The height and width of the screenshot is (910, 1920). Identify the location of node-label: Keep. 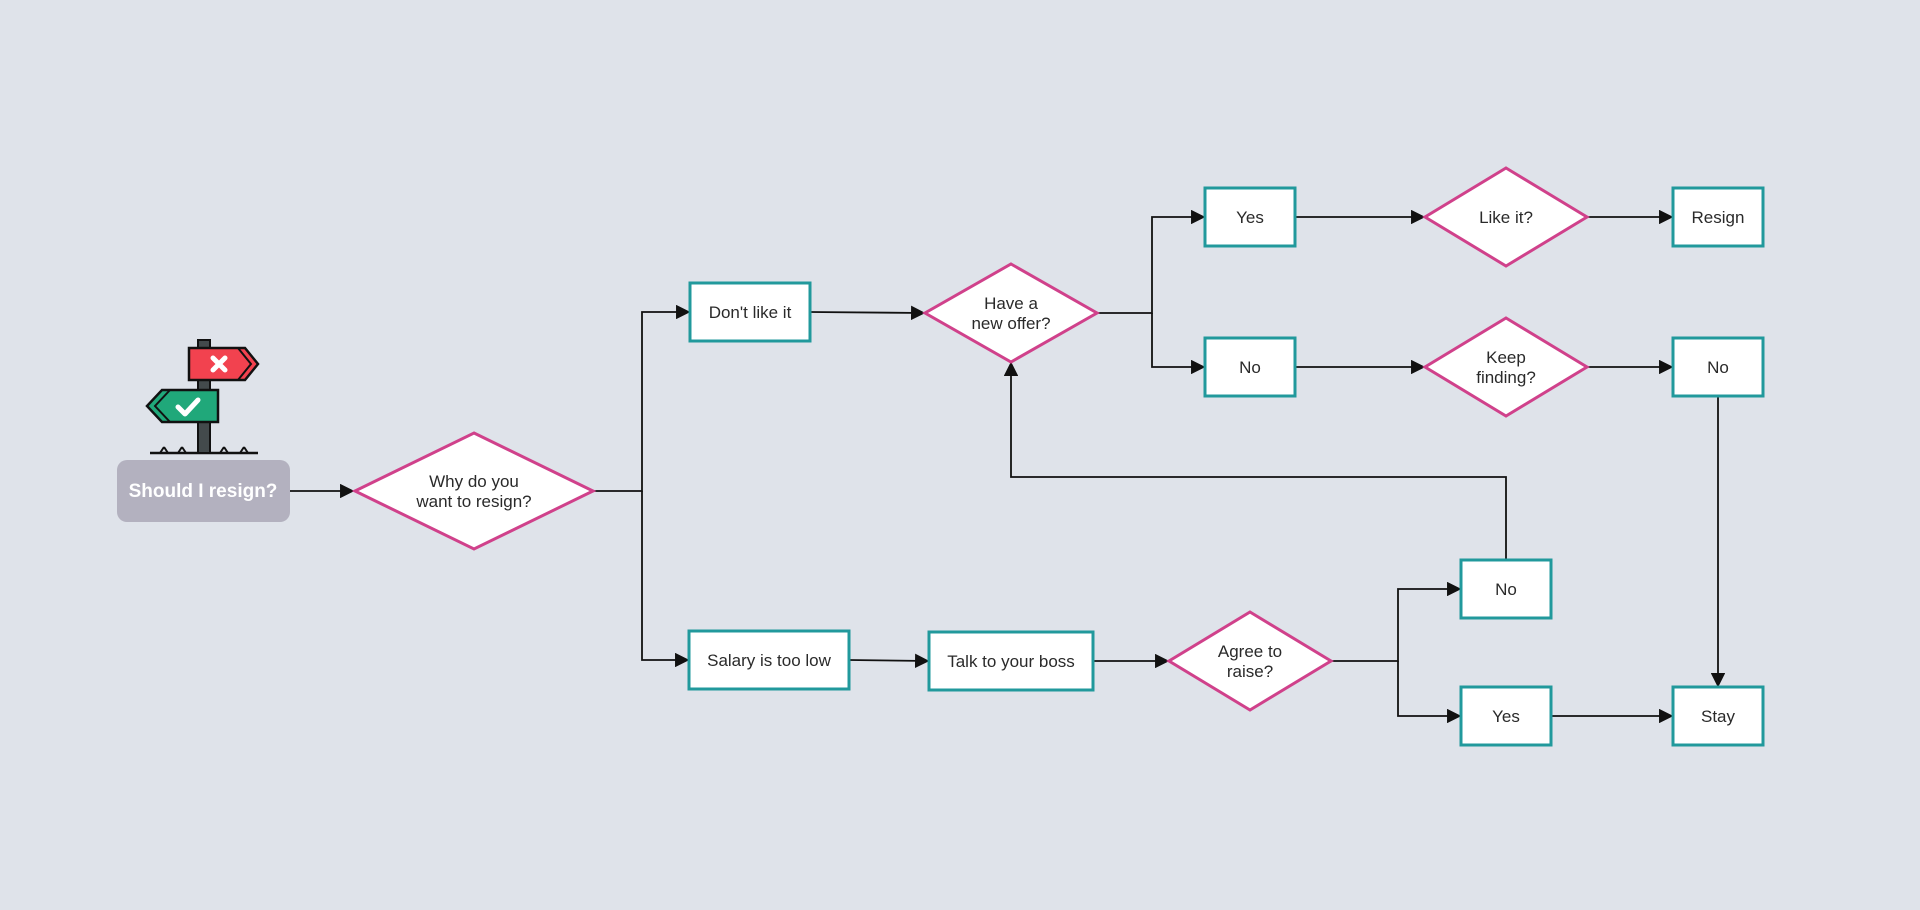
(1506, 357).